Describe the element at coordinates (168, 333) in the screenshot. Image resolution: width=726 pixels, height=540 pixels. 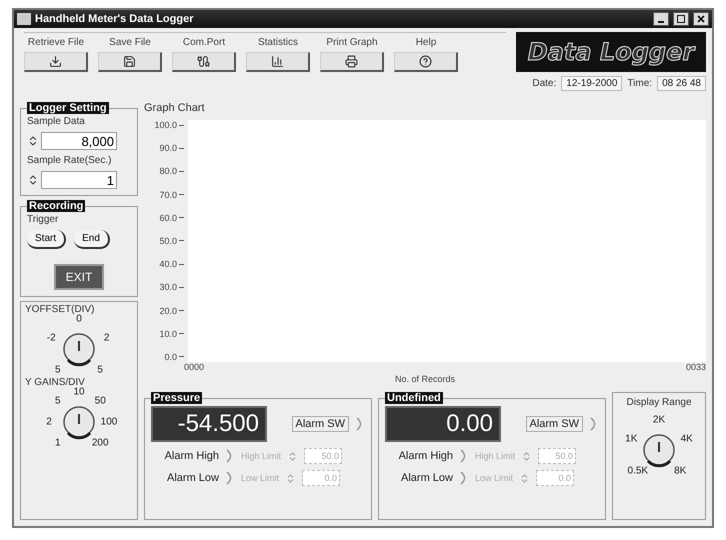
I see `axis-tick-label: 10.0` at that location.